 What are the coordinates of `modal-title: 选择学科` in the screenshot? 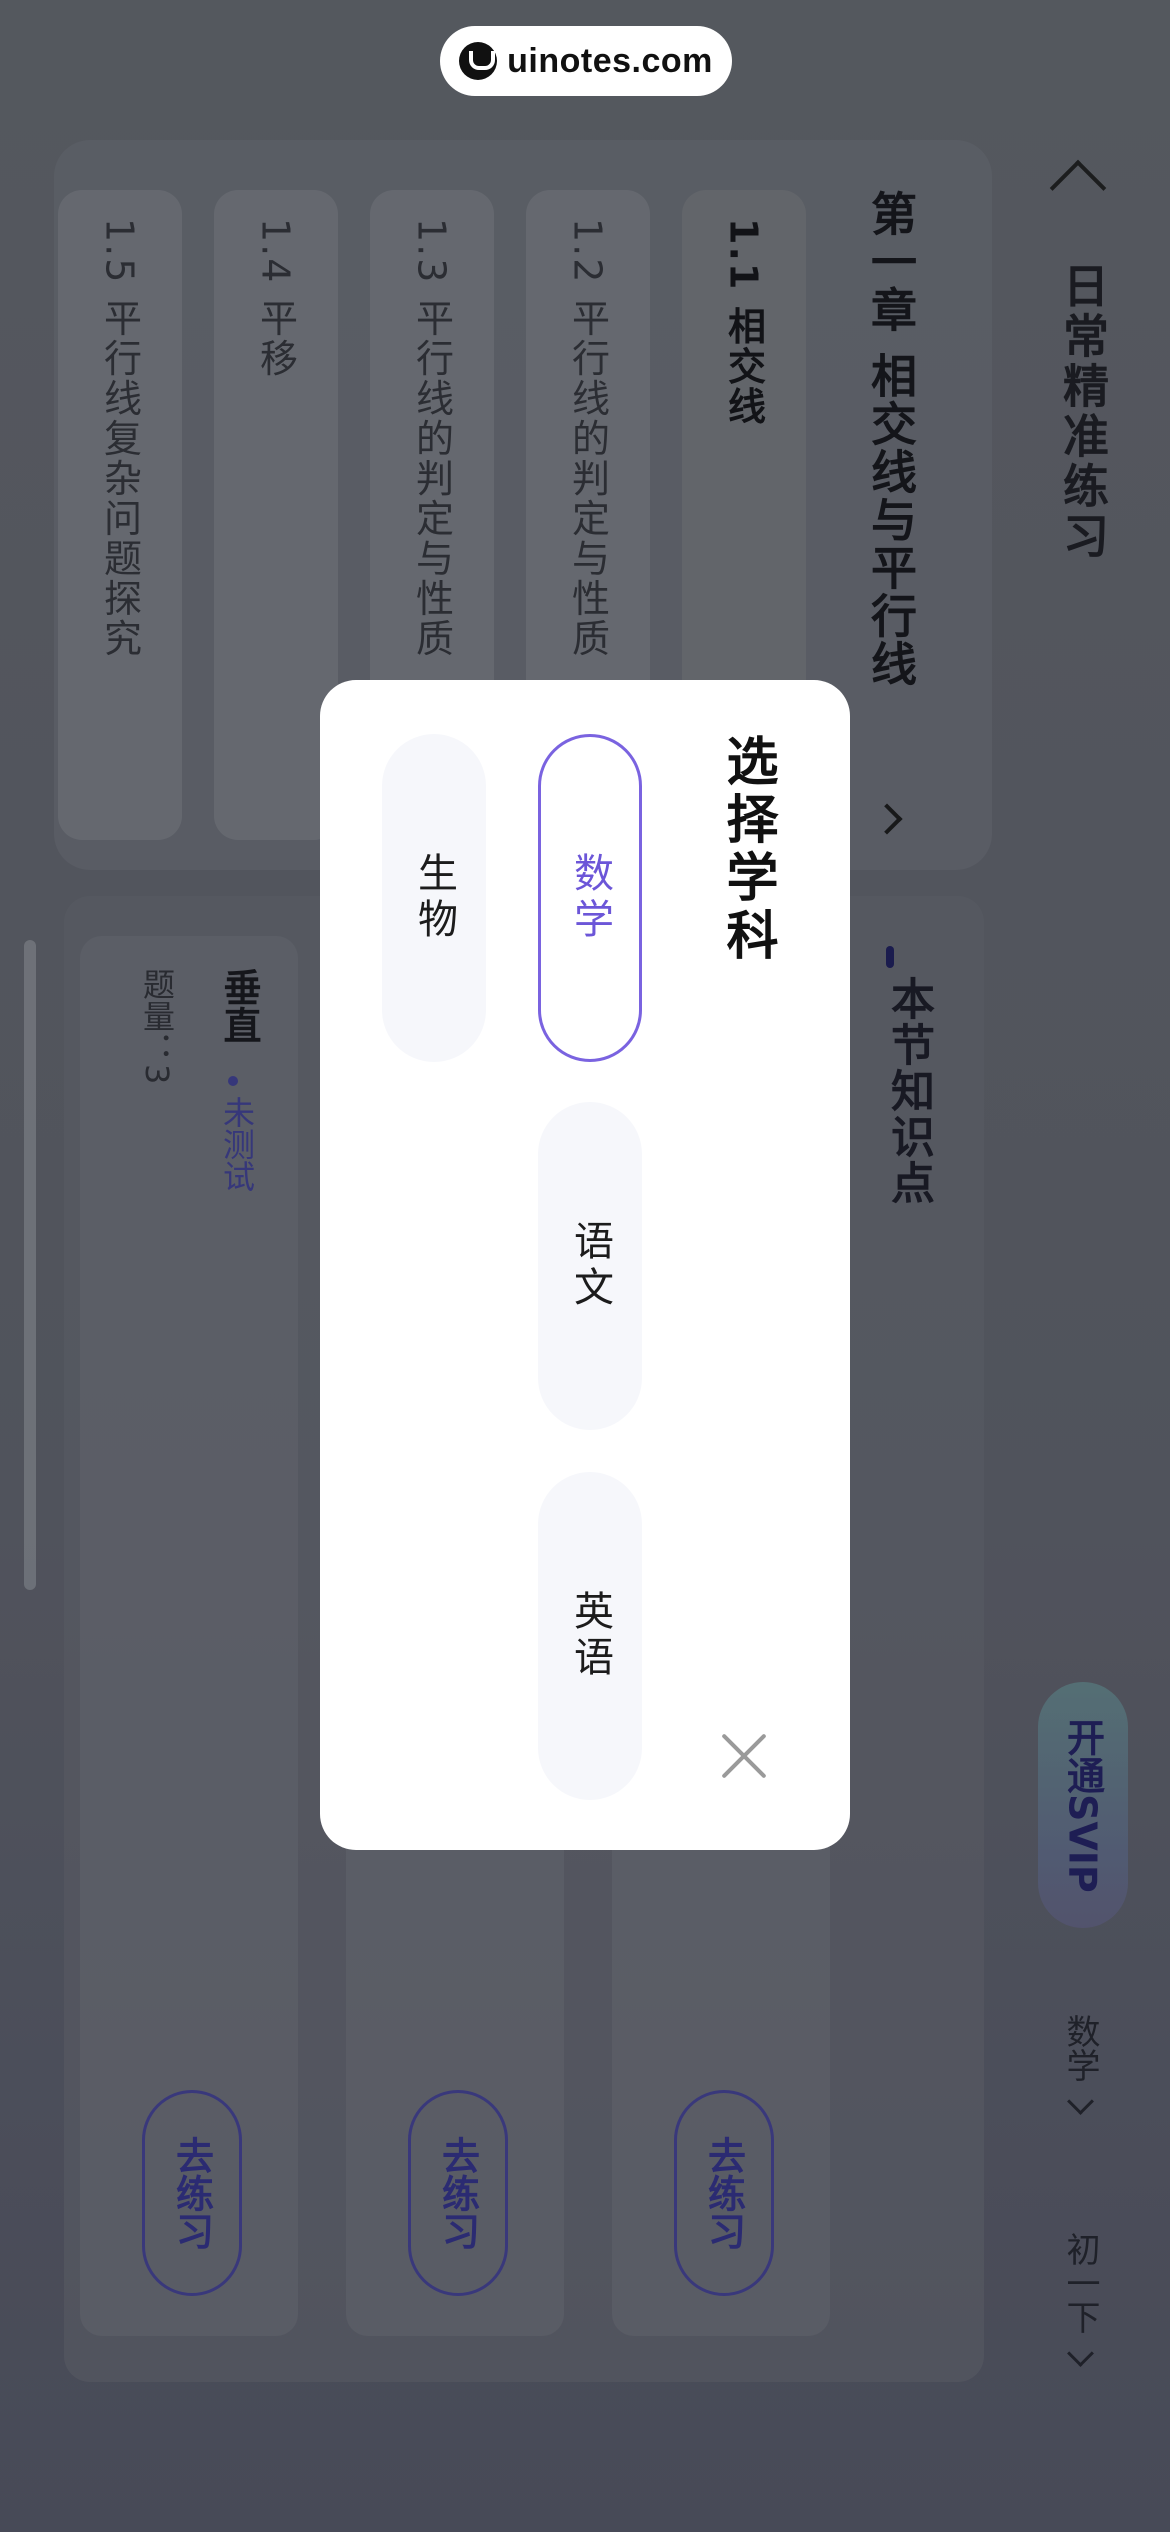 It's located at (747, 850).